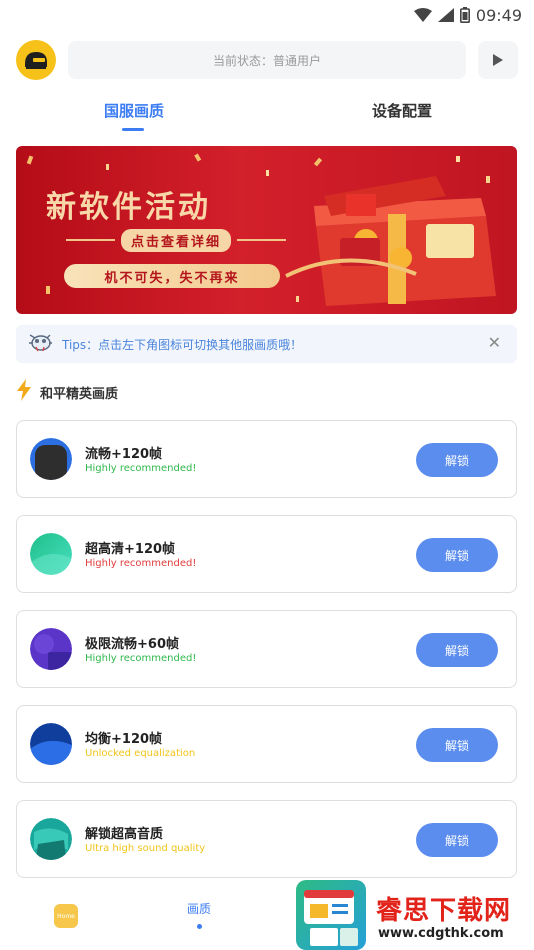  Describe the element at coordinates (182, 344) in the screenshot. I see `tips-text: Tips：点击左下角图标可切换其他服画质哦！` at that location.